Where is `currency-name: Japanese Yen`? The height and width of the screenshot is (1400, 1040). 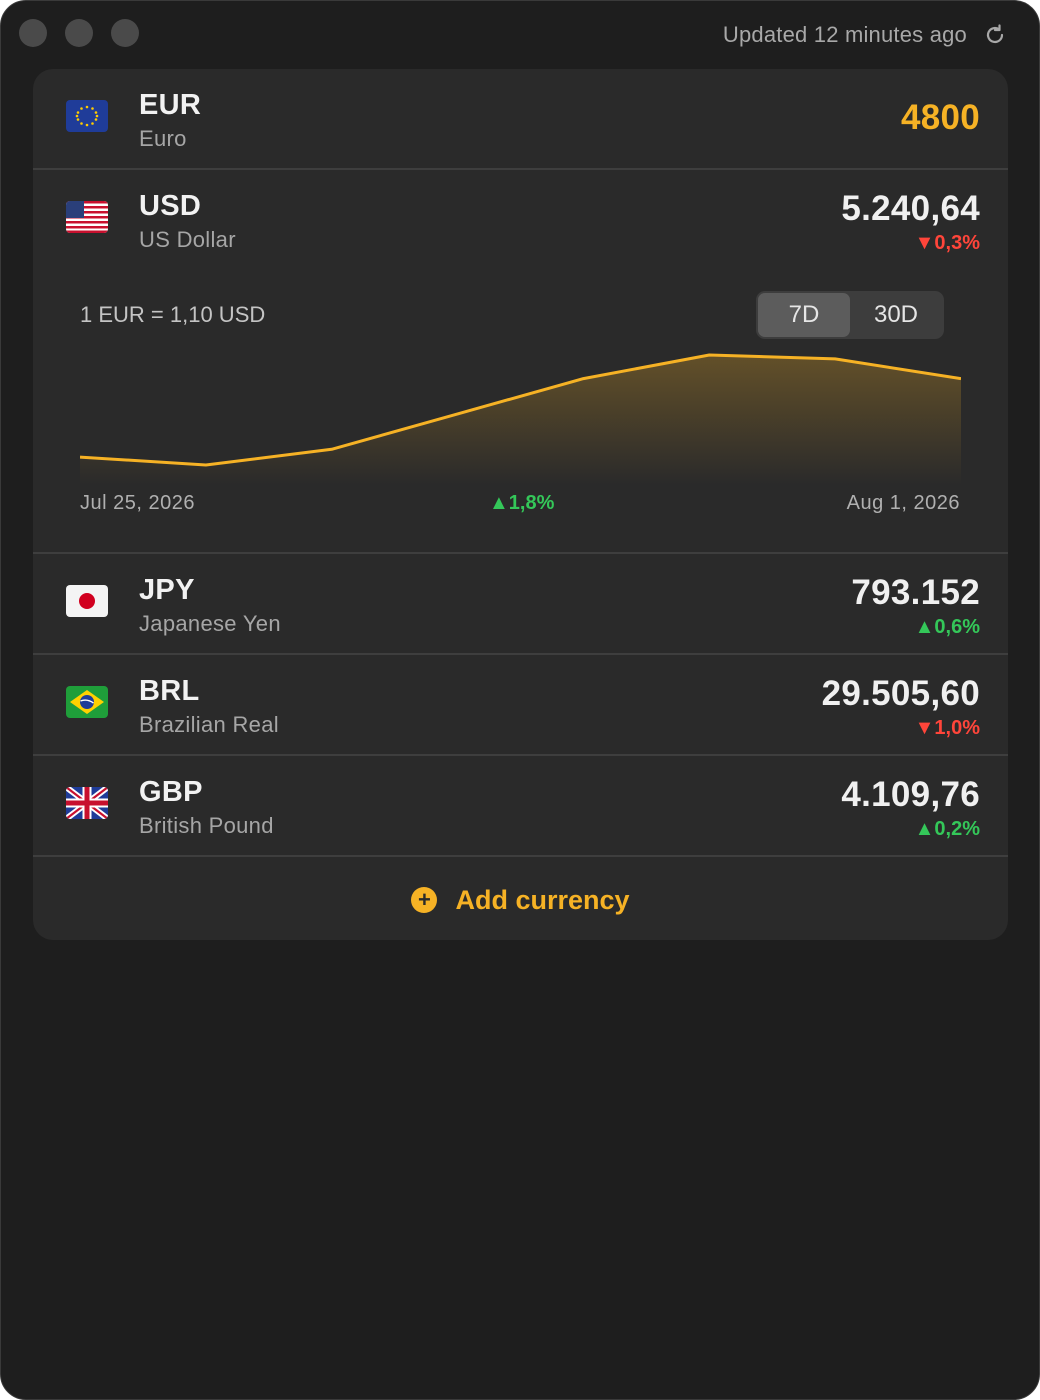
currency-name: Japanese Yen is located at coordinates (210, 623).